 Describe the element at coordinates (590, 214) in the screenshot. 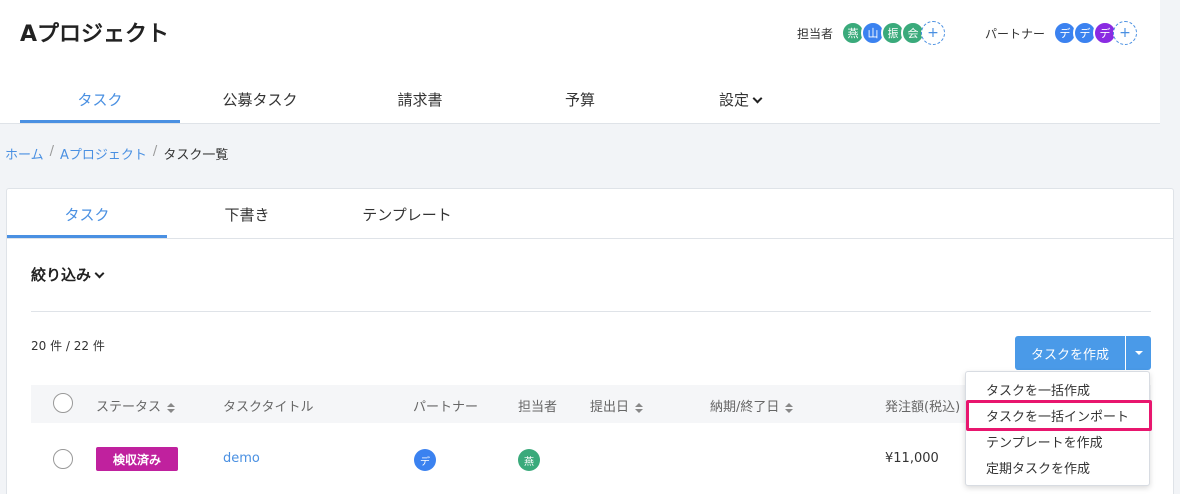

I see `sub-tabs: タスク 下書き テンプレート` at that location.